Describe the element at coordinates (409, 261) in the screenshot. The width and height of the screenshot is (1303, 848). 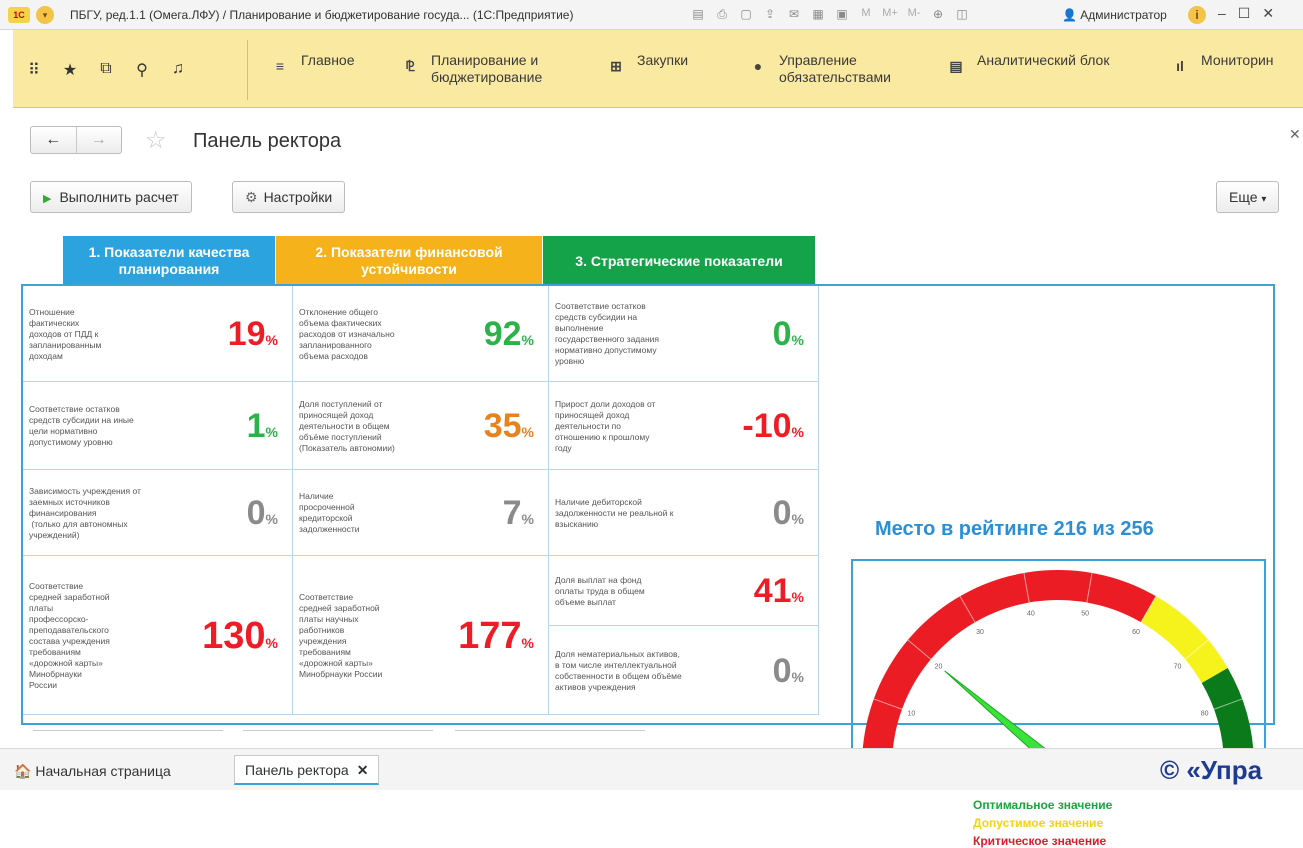
I see `tab-financial-stability: 2. Показатели финансовой устойчивости` at that location.